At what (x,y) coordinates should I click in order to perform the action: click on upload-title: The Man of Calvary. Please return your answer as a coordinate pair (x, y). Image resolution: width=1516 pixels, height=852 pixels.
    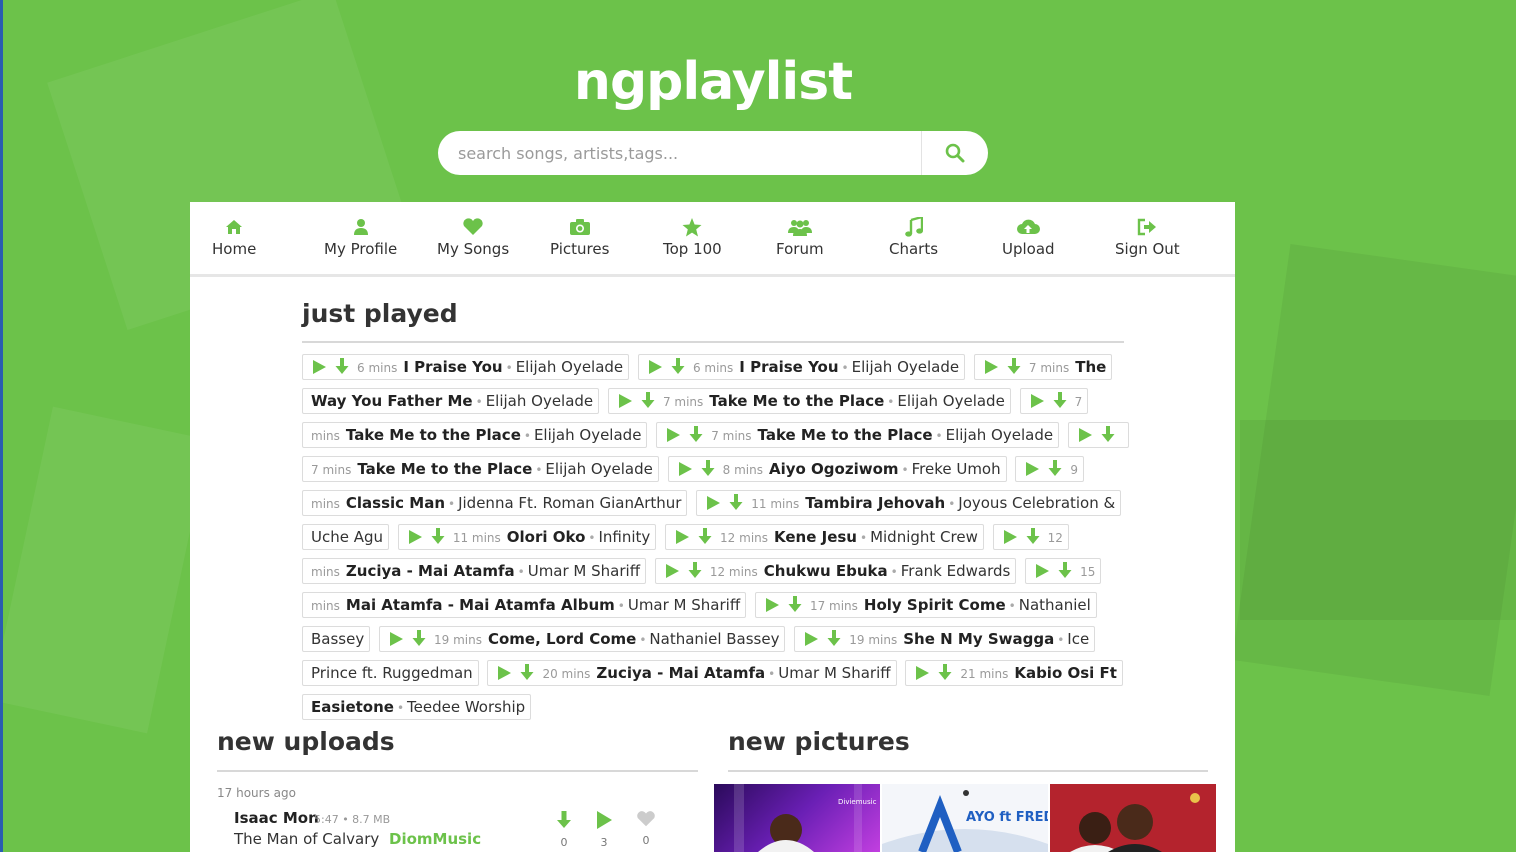
    Looking at the image, I should click on (306, 839).